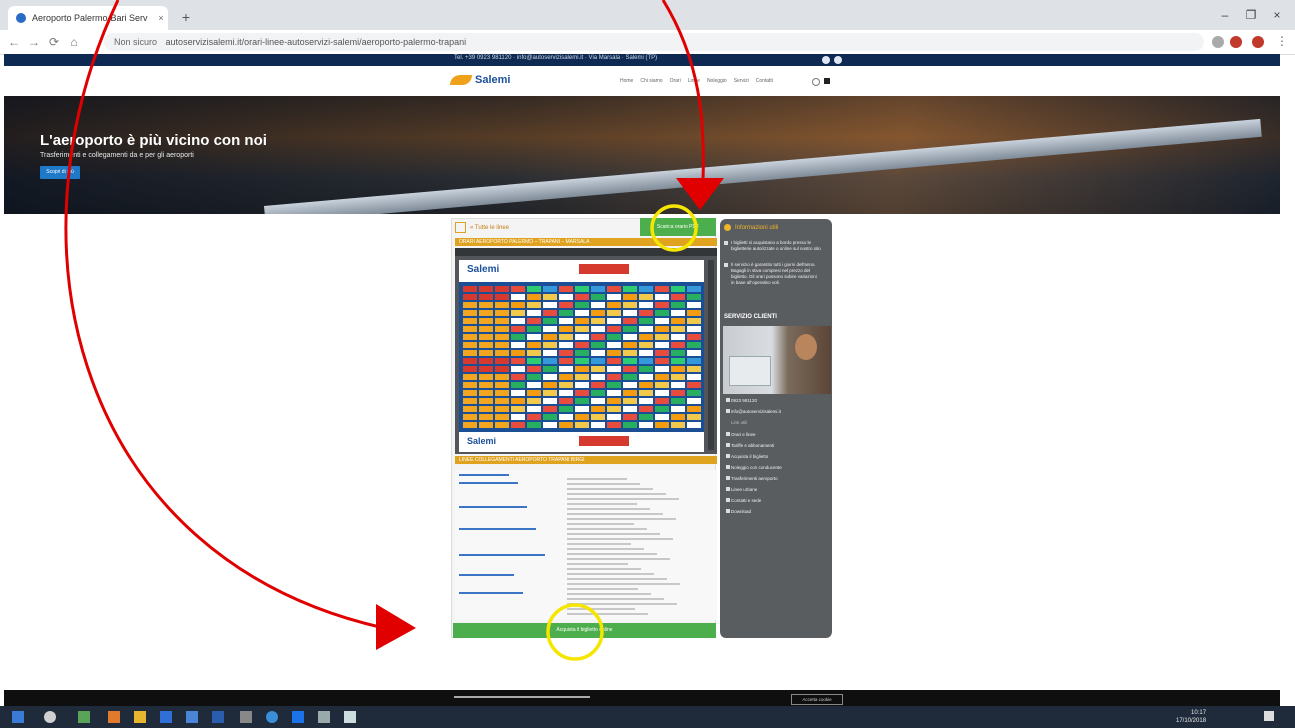 The height and width of the screenshot is (728, 1295). What do you see at coordinates (764, 81) in the screenshot?
I see `nav-item-contatti: Contatti` at bounding box center [764, 81].